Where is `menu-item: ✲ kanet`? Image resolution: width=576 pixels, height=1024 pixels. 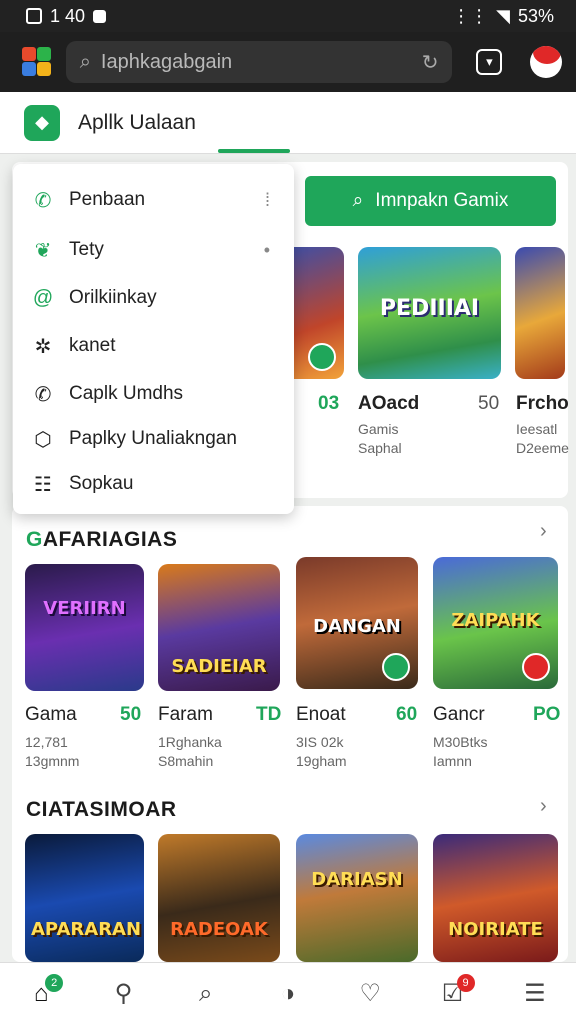 menu-item: ✲ kanet is located at coordinates (153, 346).